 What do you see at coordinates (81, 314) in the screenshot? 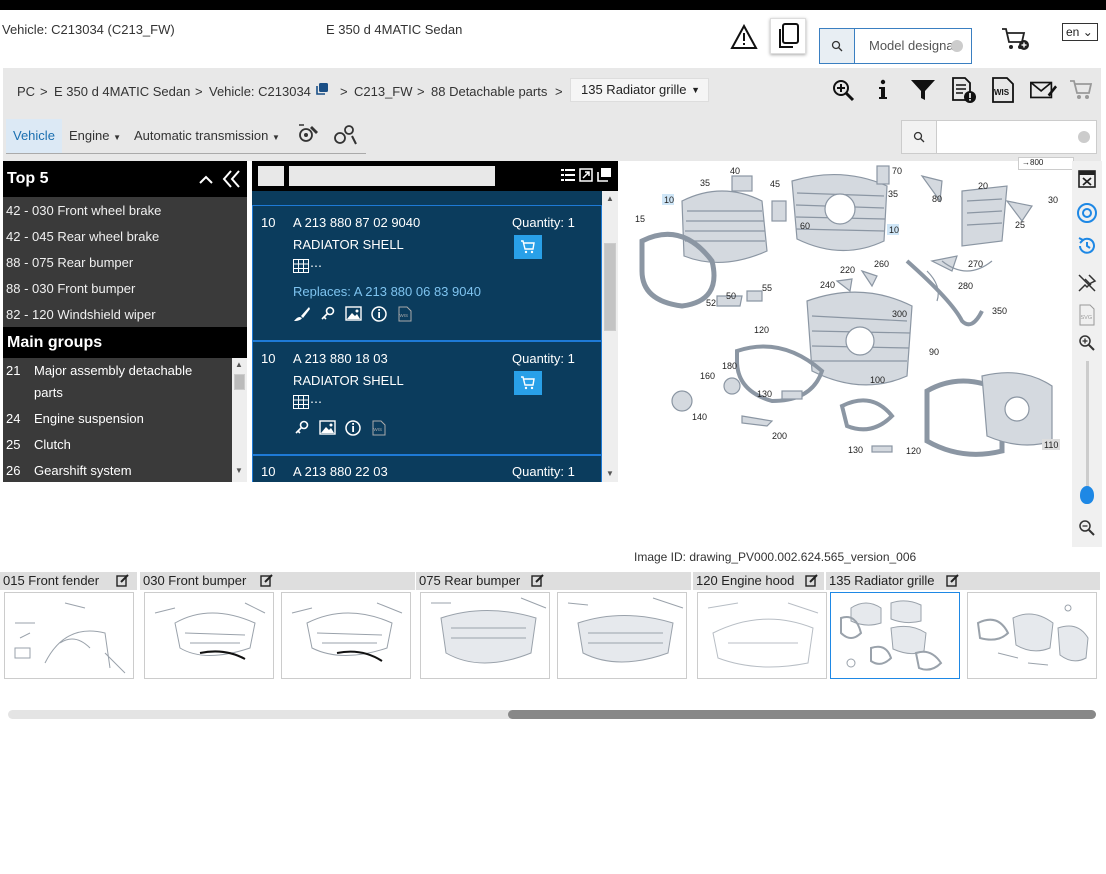
I see `top5-item: 82 - 120 Windshield wiper` at bounding box center [81, 314].